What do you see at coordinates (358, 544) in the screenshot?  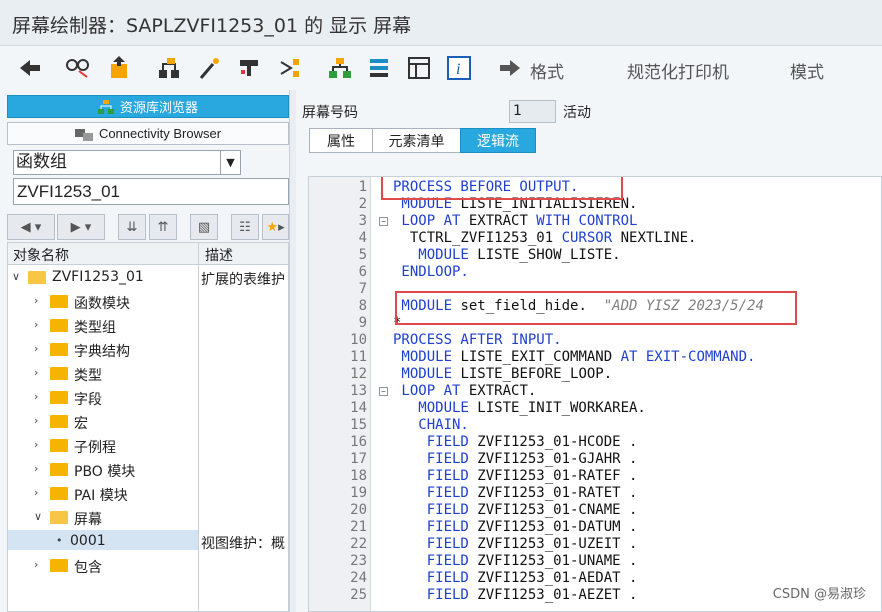 I see `line-number: 22` at bounding box center [358, 544].